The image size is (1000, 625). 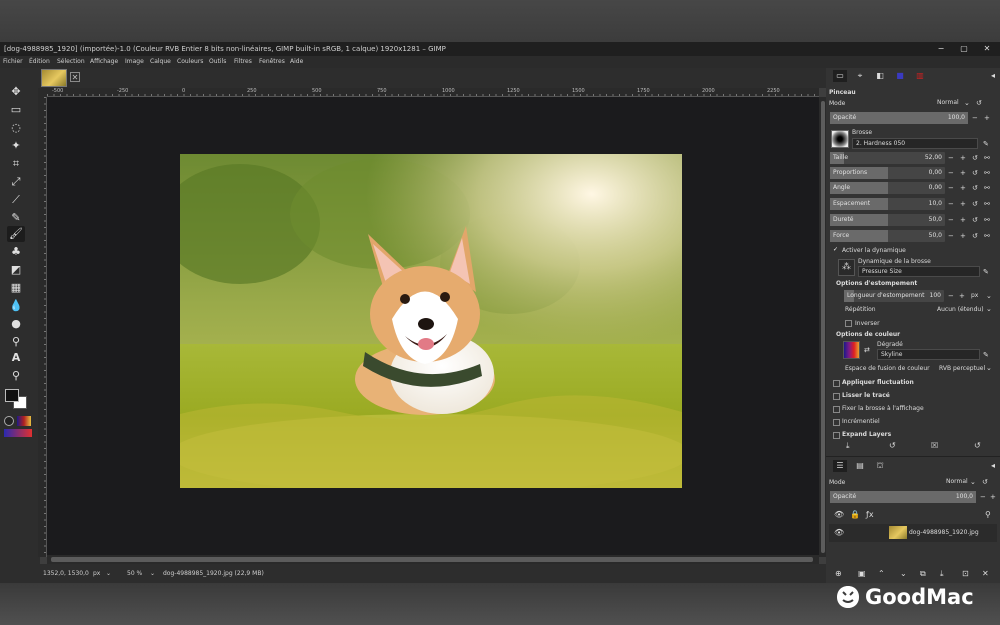 What do you see at coordinates (962, 309) in the screenshot?
I see `repeat-select: Aucun (étendu)` at bounding box center [962, 309].